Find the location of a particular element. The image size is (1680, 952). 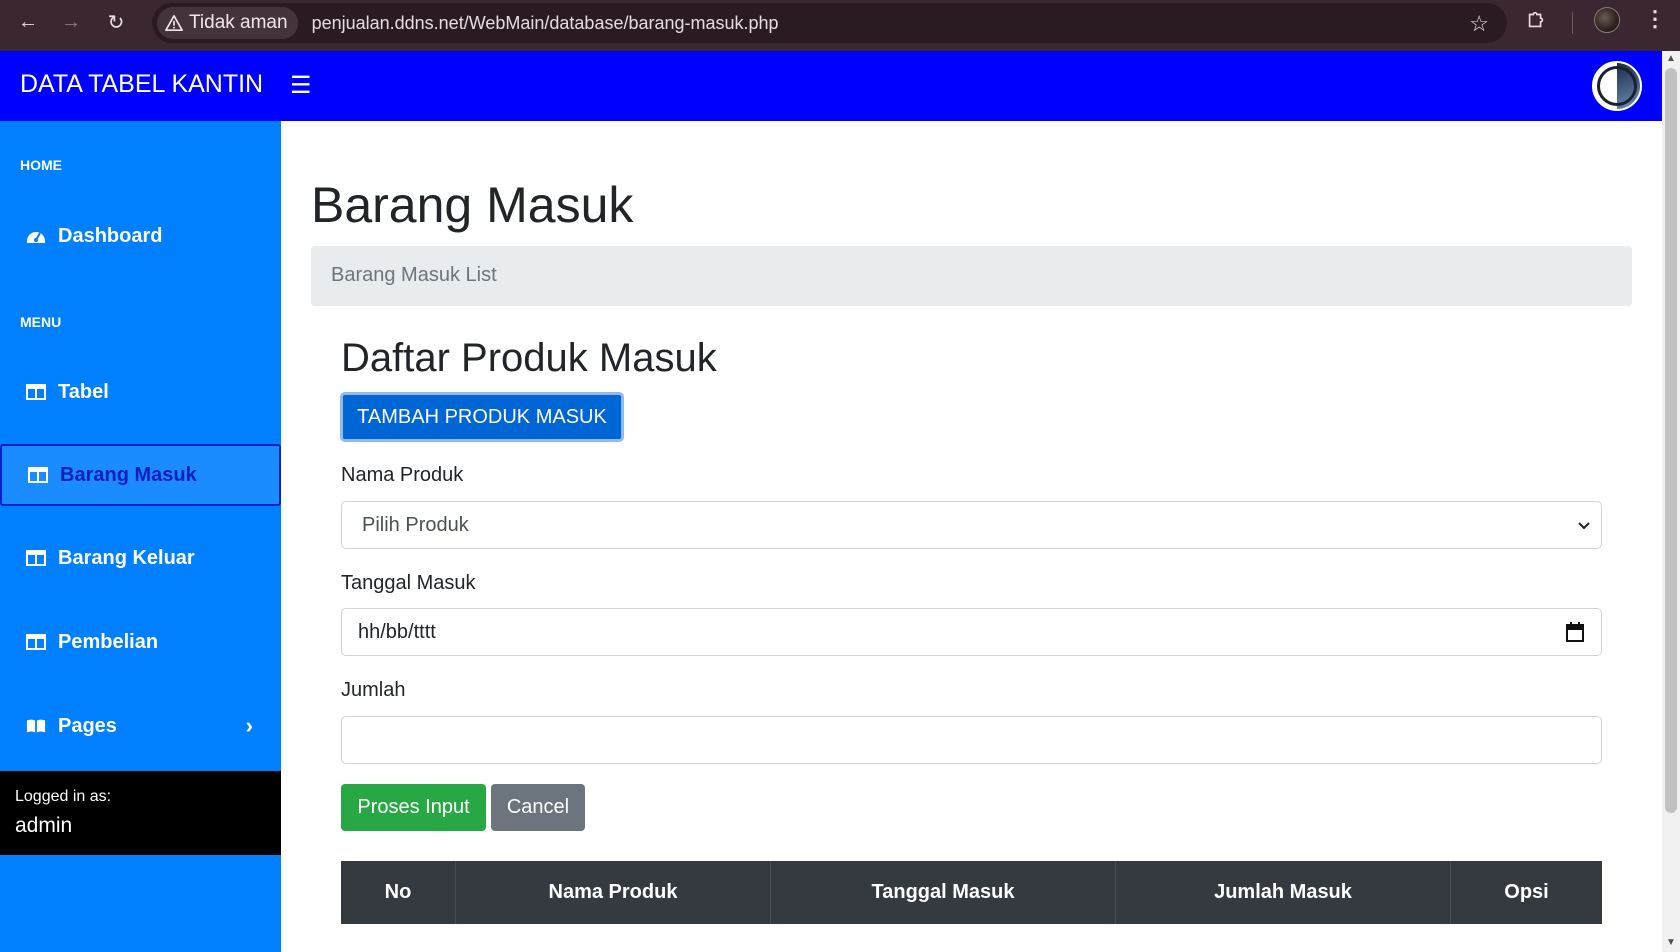

reload-icon: ↻ is located at coordinates (116, 22).